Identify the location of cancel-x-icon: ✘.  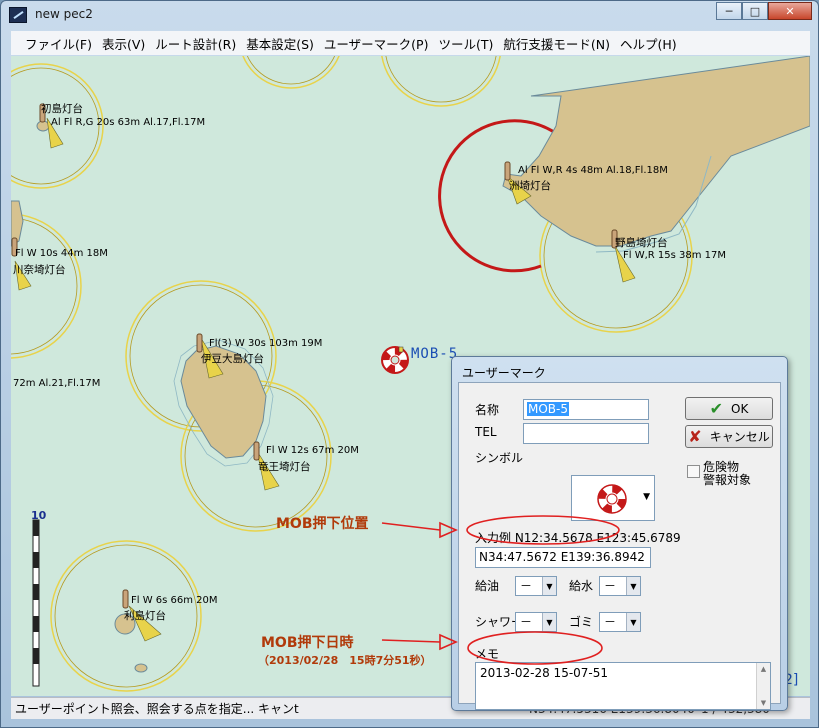
(695, 436).